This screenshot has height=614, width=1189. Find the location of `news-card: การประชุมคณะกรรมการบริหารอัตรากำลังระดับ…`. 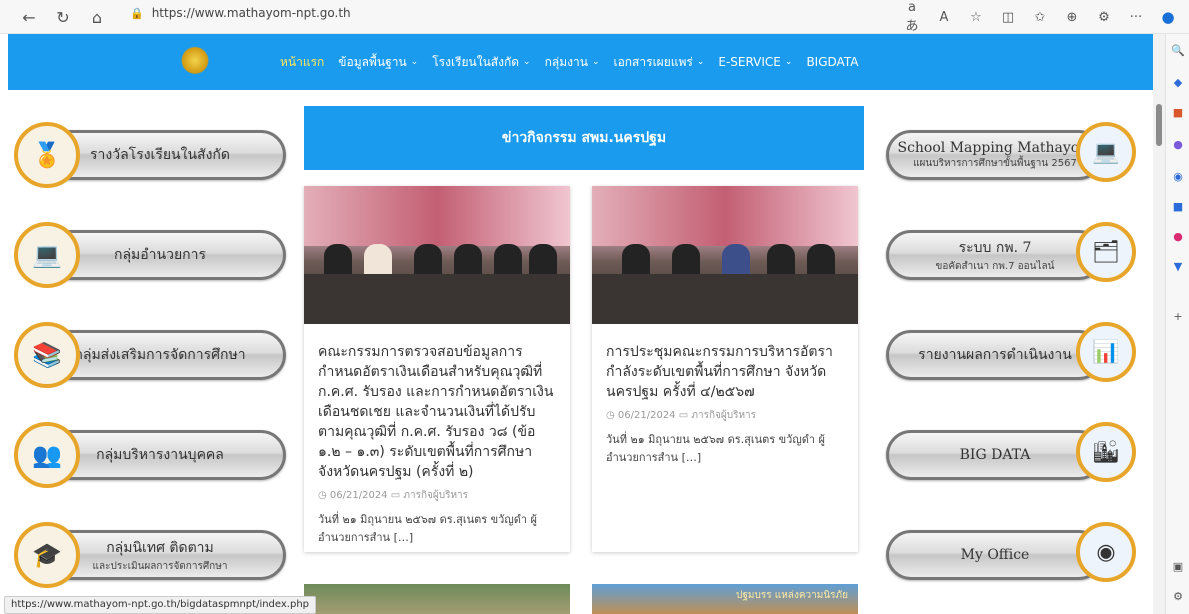

news-card: การประชุมคณะกรรมการบริหารอัตรากำลังระดับ… is located at coordinates (725, 369).